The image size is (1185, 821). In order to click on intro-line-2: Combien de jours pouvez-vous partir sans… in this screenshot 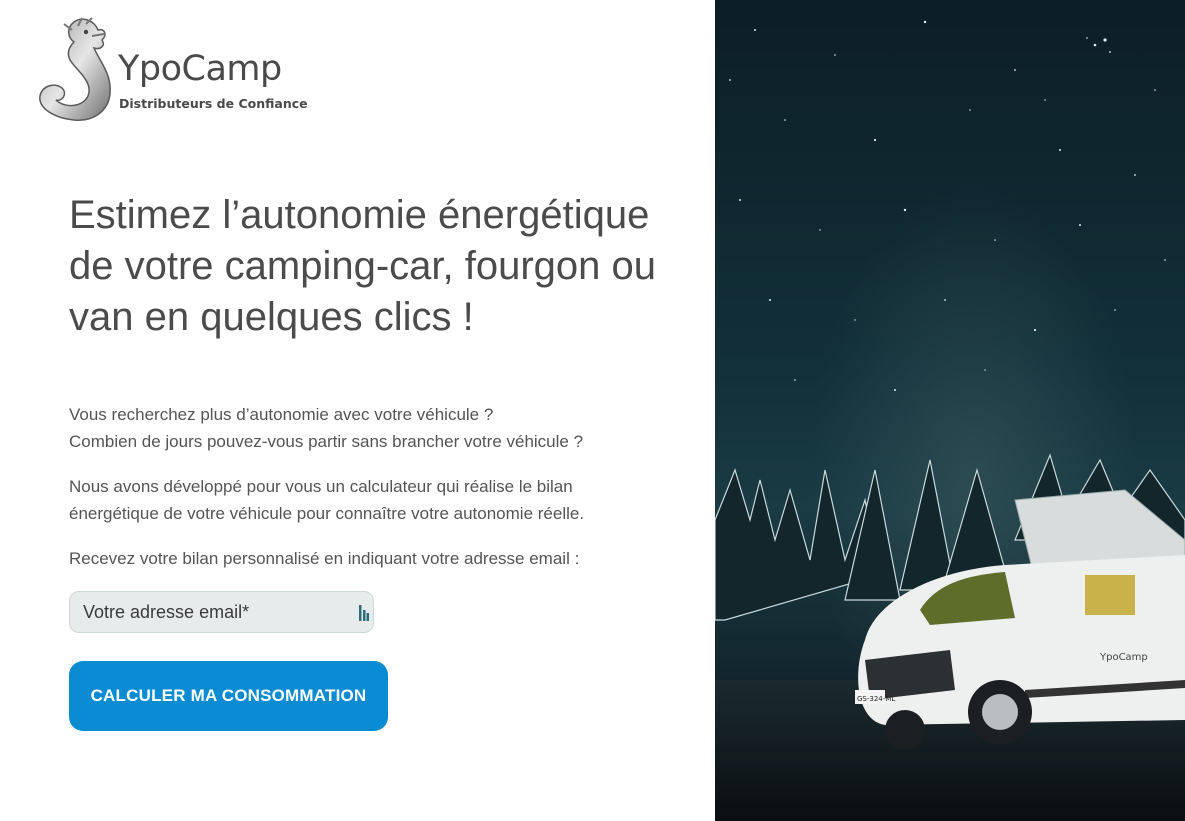, I will do `click(326, 441)`.